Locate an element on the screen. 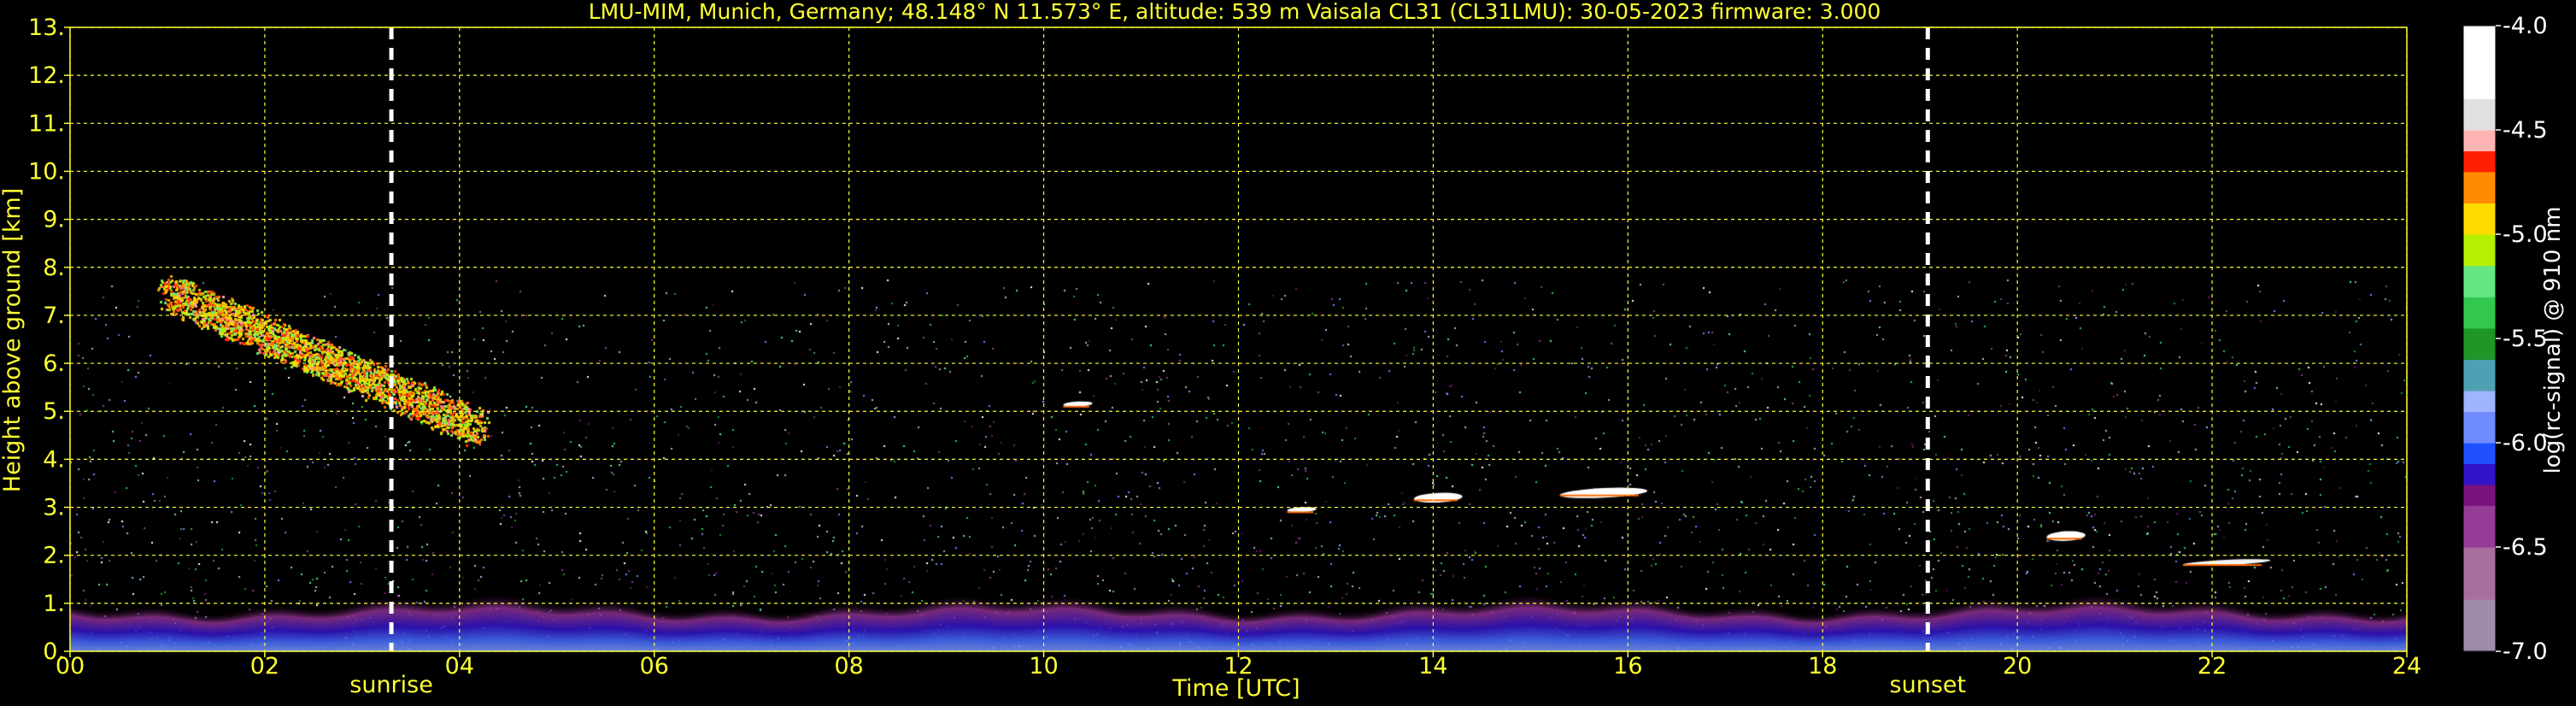  colorbar-label: log(rc-signal) @ 910 nm is located at coordinates (2553, 340).